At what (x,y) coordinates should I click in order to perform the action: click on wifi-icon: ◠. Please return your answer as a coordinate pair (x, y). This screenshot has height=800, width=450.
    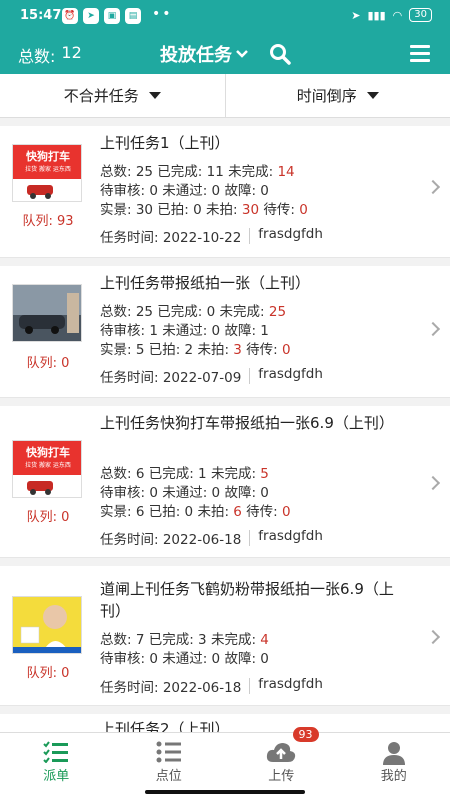
    Looking at the image, I should click on (397, 15).